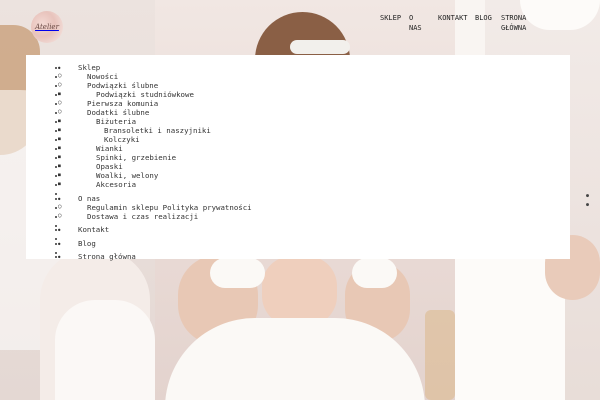  Describe the element at coordinates (320, 47) in the screenshot. I see `photo-tiara` at that location.